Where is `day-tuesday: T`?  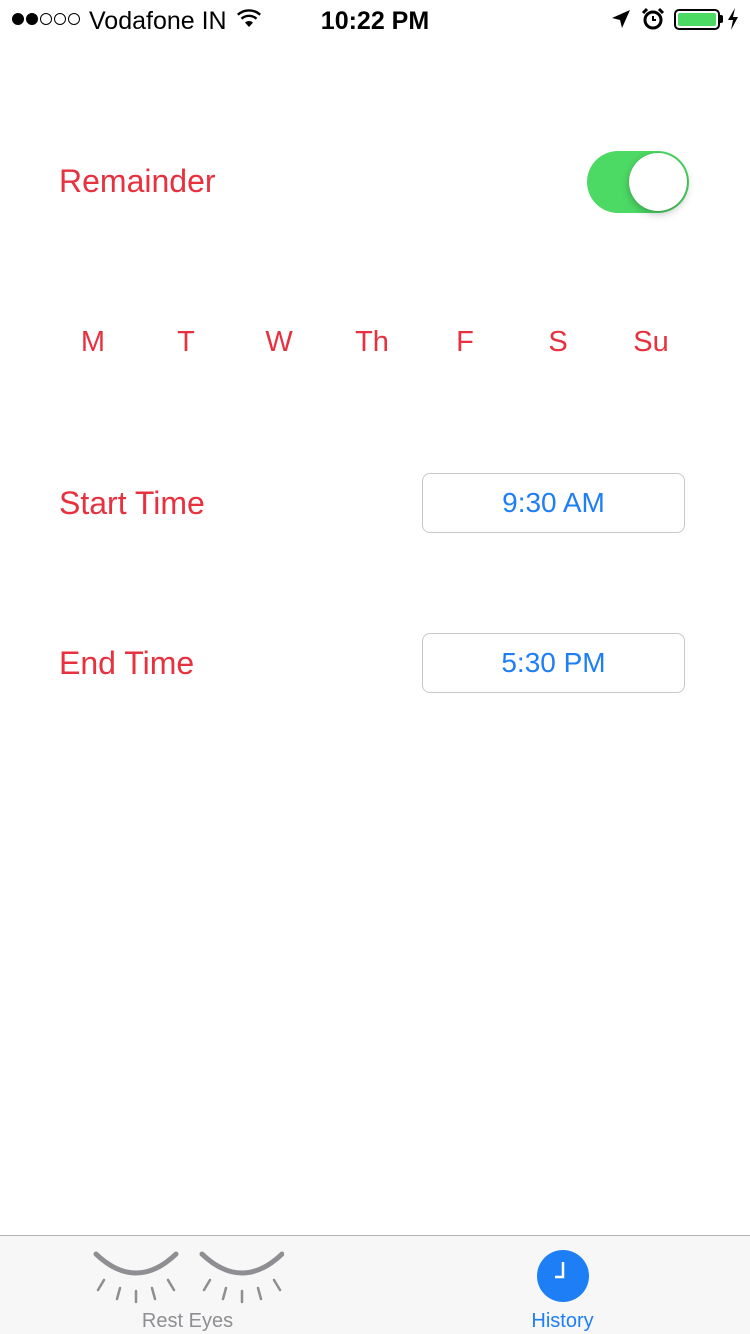
day-tuesday: T is located at coordinates (186, 342).